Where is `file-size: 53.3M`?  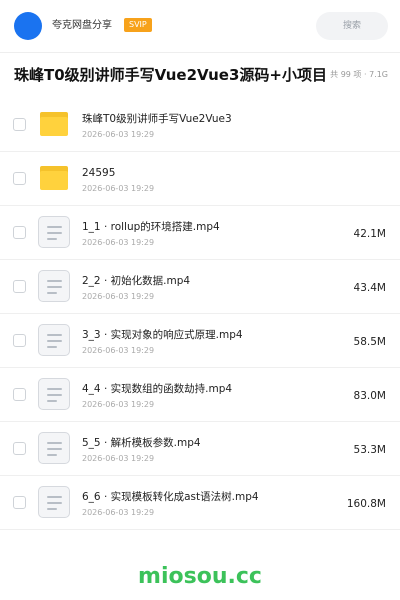 file-size: 53.3M is located at coordinates (369, 450).